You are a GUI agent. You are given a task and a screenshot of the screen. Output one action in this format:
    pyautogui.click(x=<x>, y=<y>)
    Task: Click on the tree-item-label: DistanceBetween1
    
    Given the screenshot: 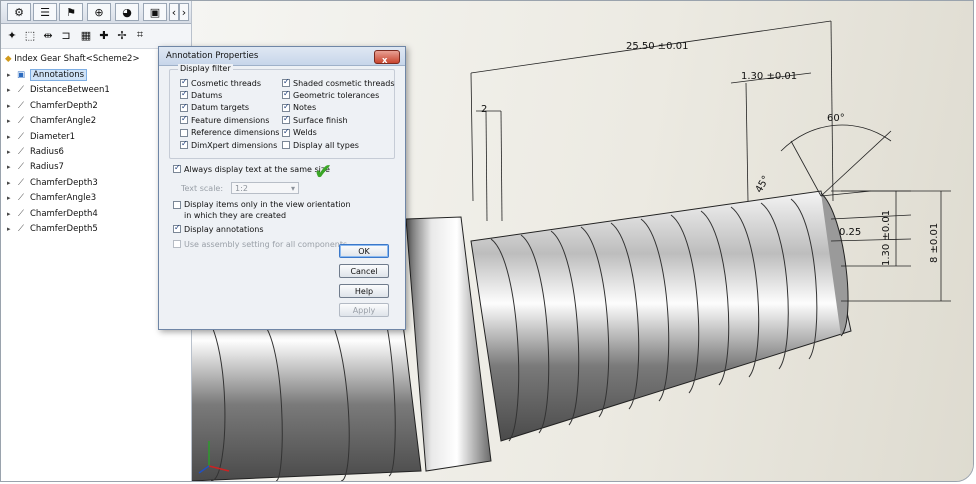 What is the action you would take?
    pyautogui.click(x=70, y=90)
    